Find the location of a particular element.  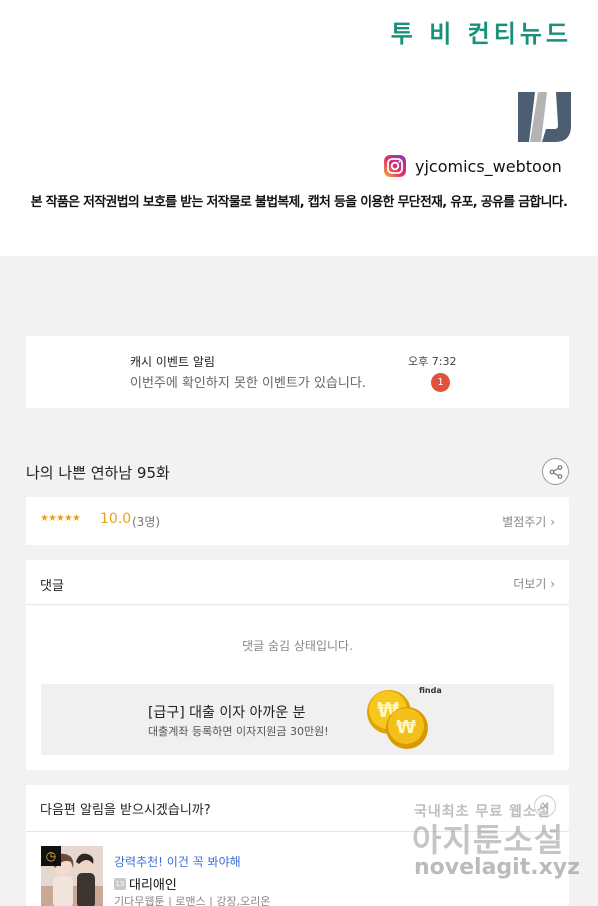

rate-button: 별점주기 › is located at coordinates (528, 521).